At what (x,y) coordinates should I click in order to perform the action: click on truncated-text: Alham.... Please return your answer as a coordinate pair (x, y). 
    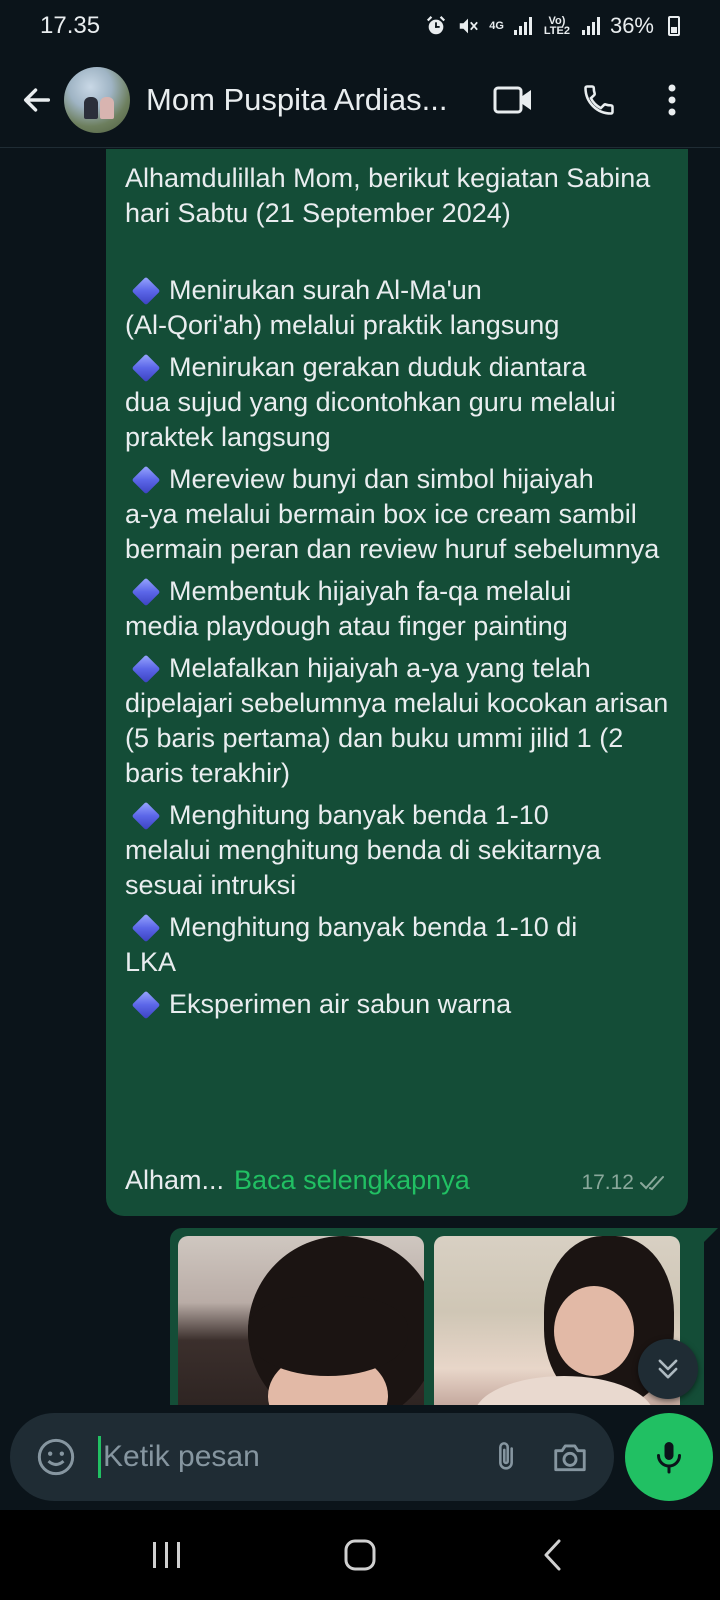
    Looking at the image, I should click on (175, 1180).